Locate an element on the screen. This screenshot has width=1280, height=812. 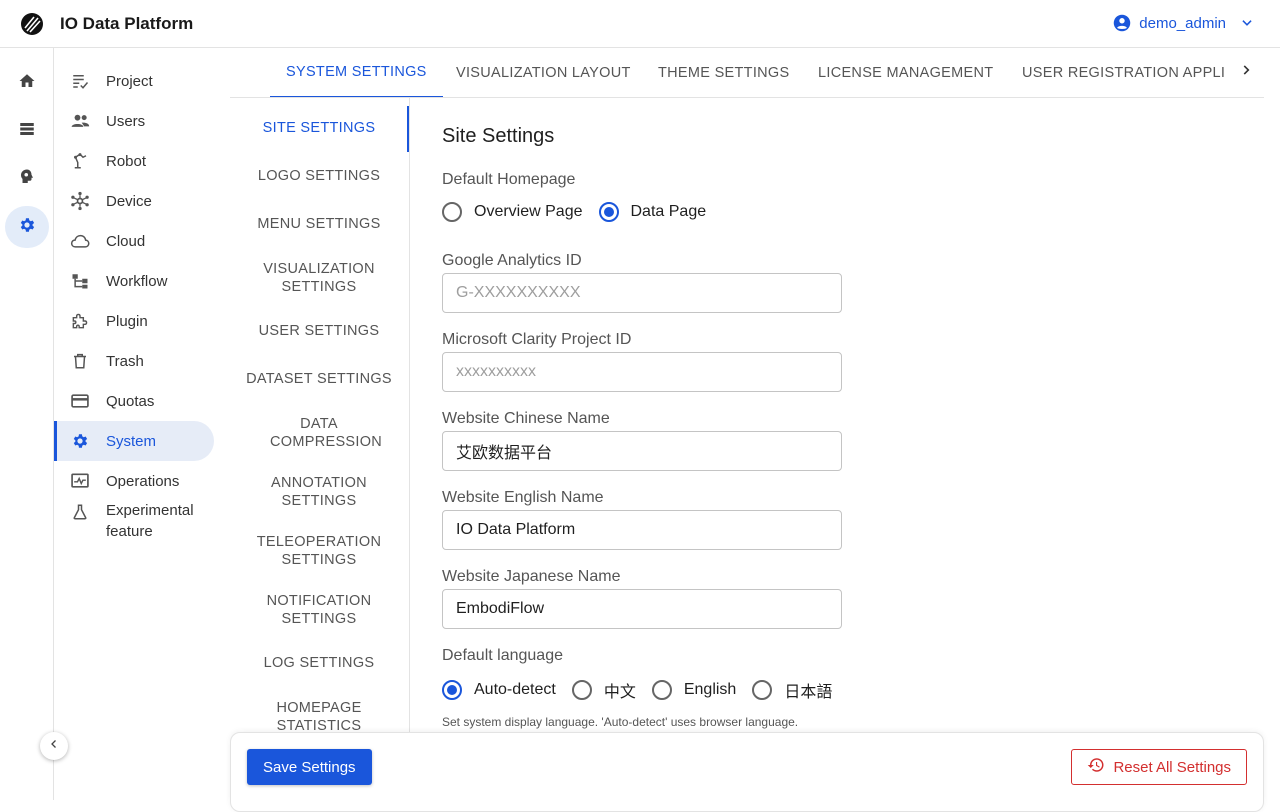
tab-license-management: LICENSE MANAGEMENT is located at coordinates (906, 72).